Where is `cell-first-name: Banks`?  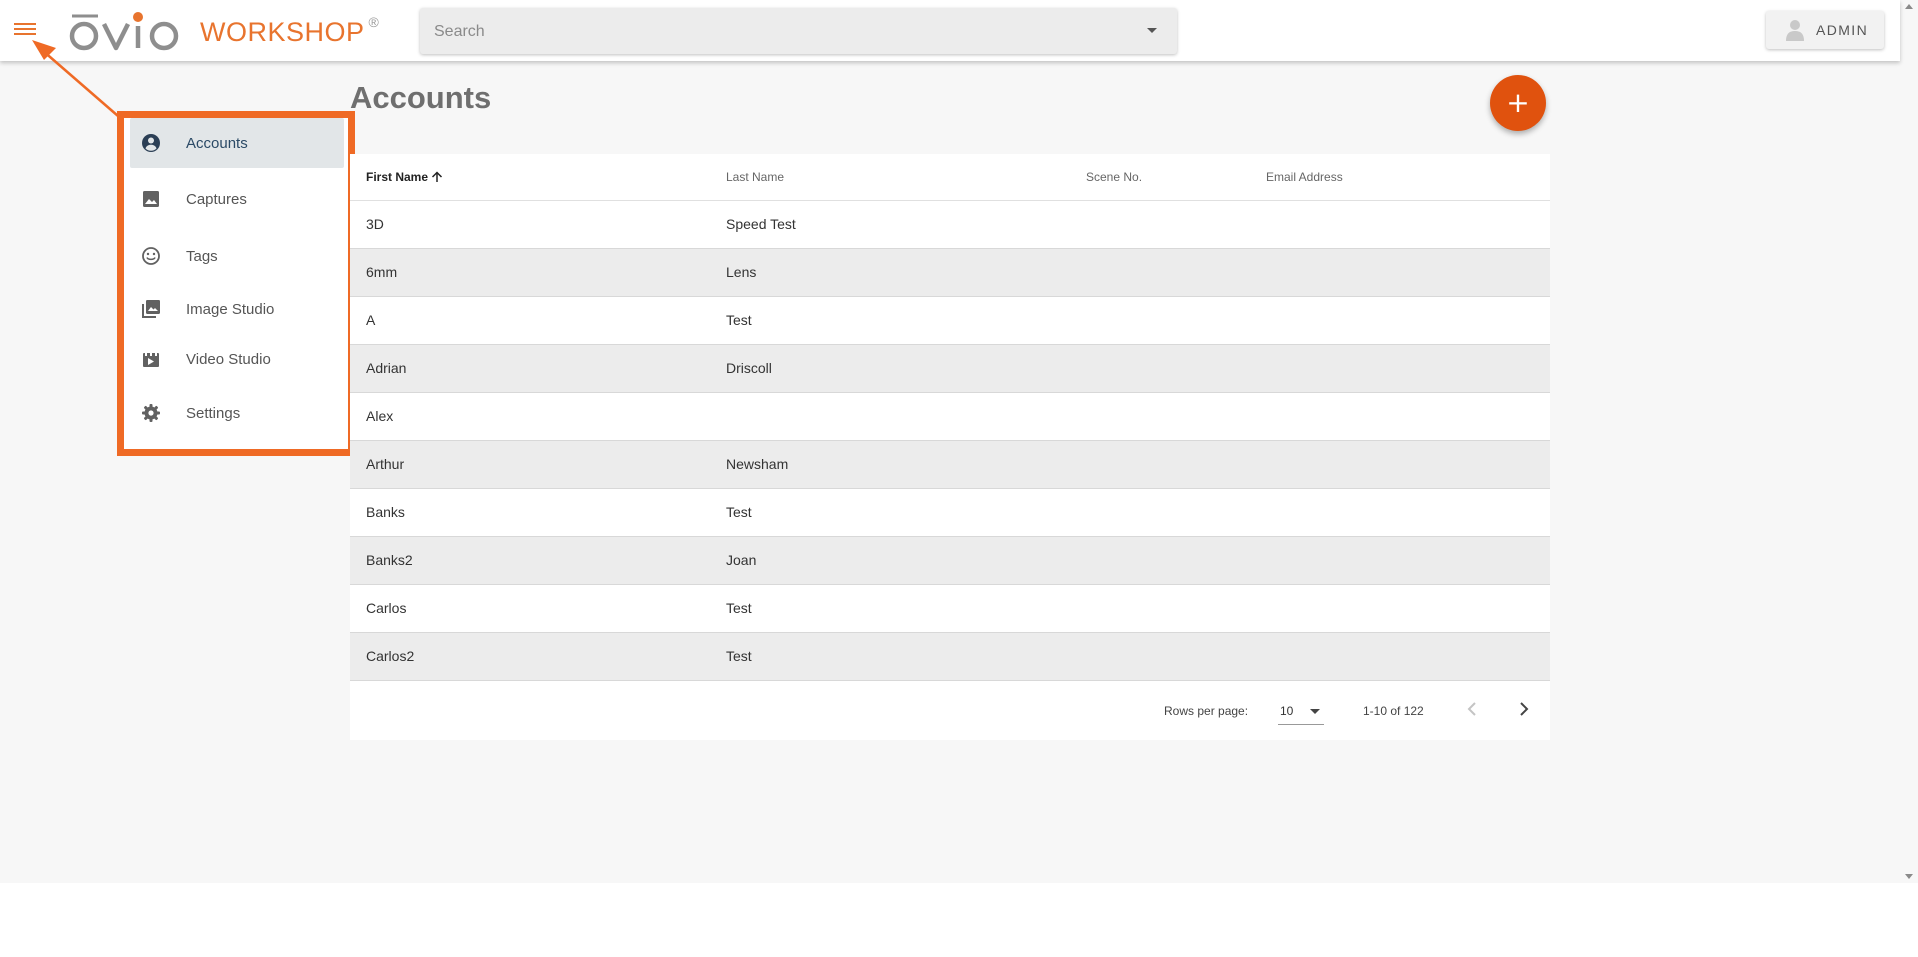
cell-first-name: Banks is located at coordinates (385, 512).